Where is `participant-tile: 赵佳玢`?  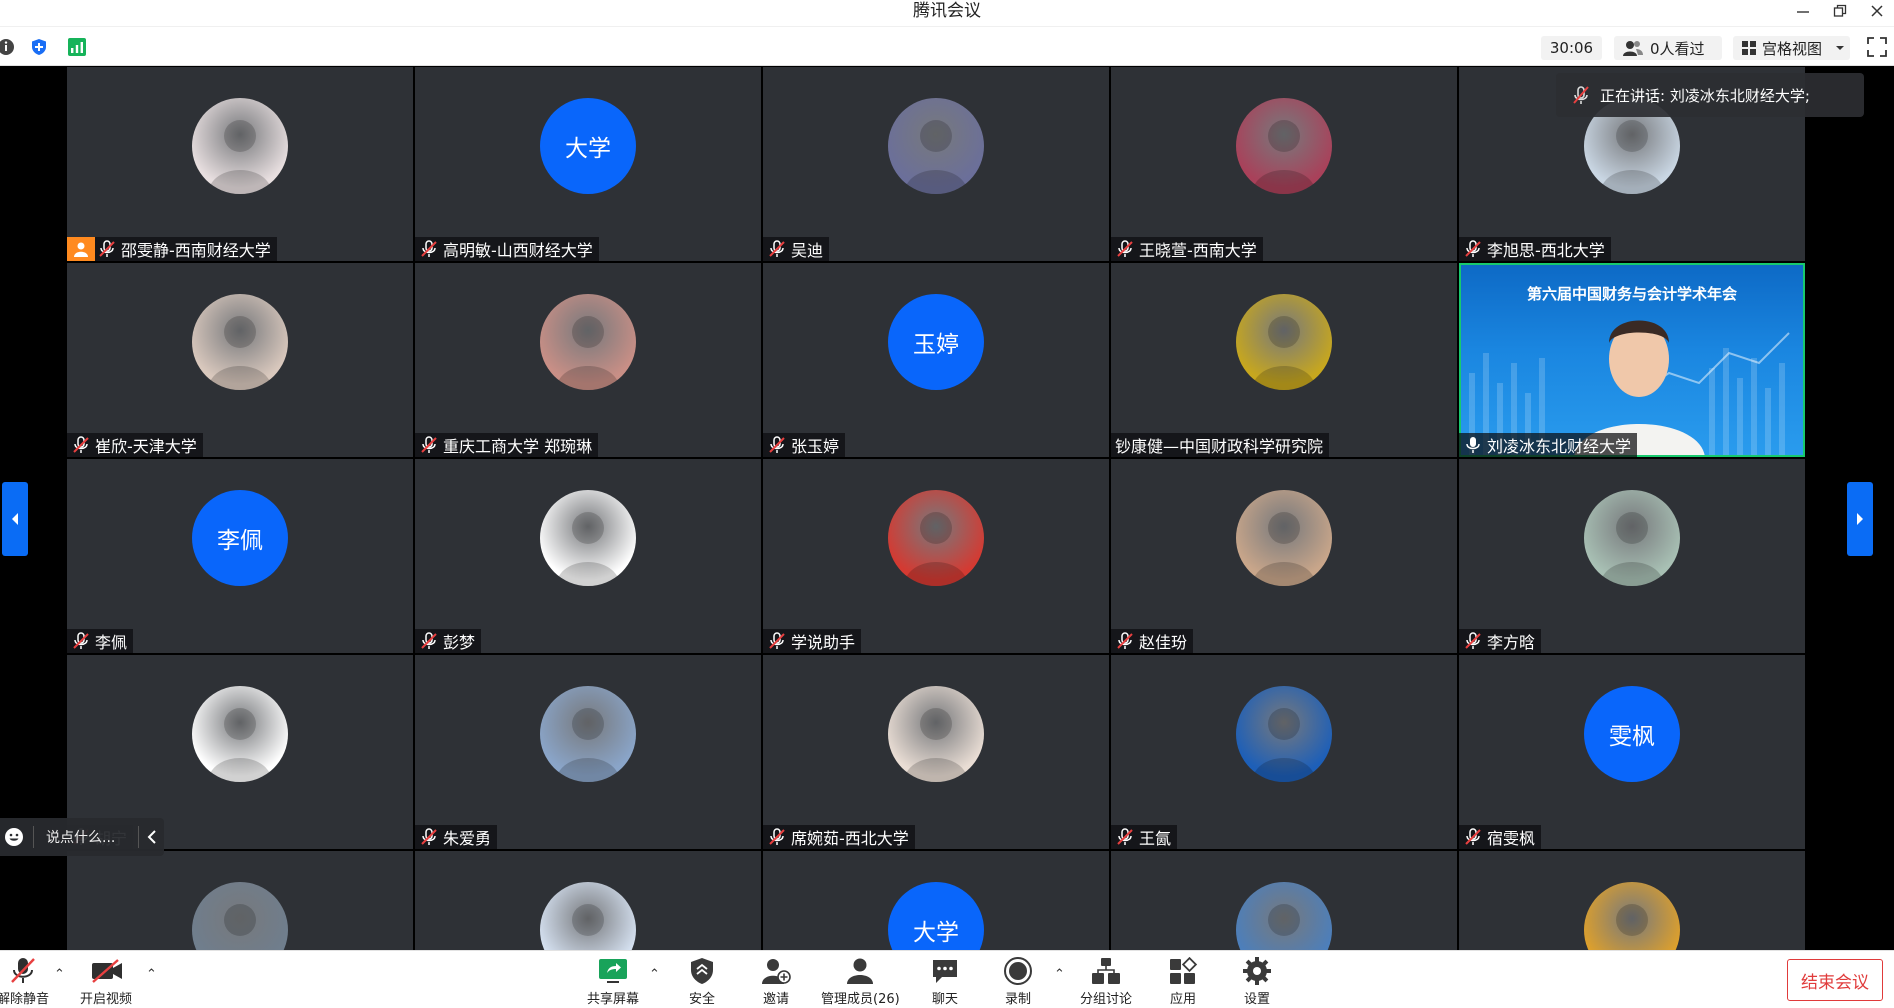 participant-tile: 赵佳玢 is located at coordinates (1284, 556).